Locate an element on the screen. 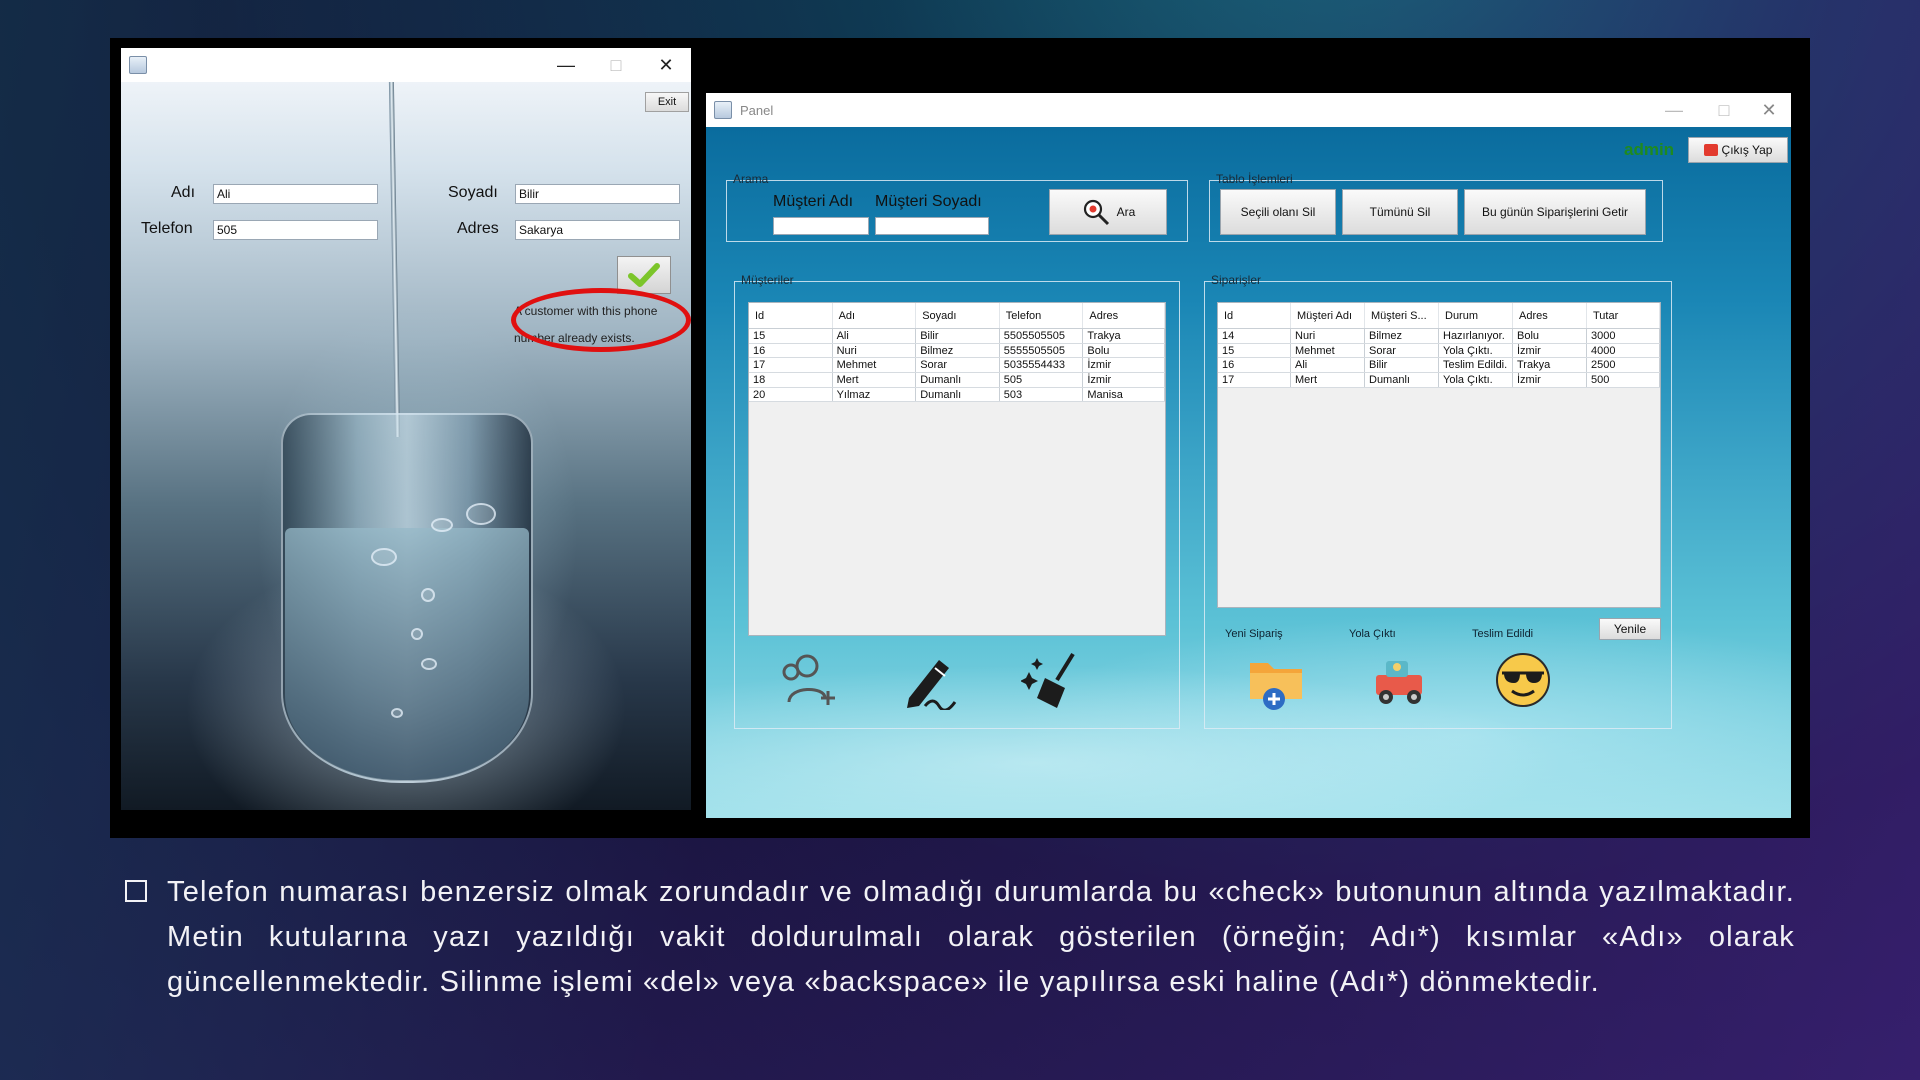 This screenshot has height=1080, width=1920. customer-name-search-input is located at coordinates (821, 226).